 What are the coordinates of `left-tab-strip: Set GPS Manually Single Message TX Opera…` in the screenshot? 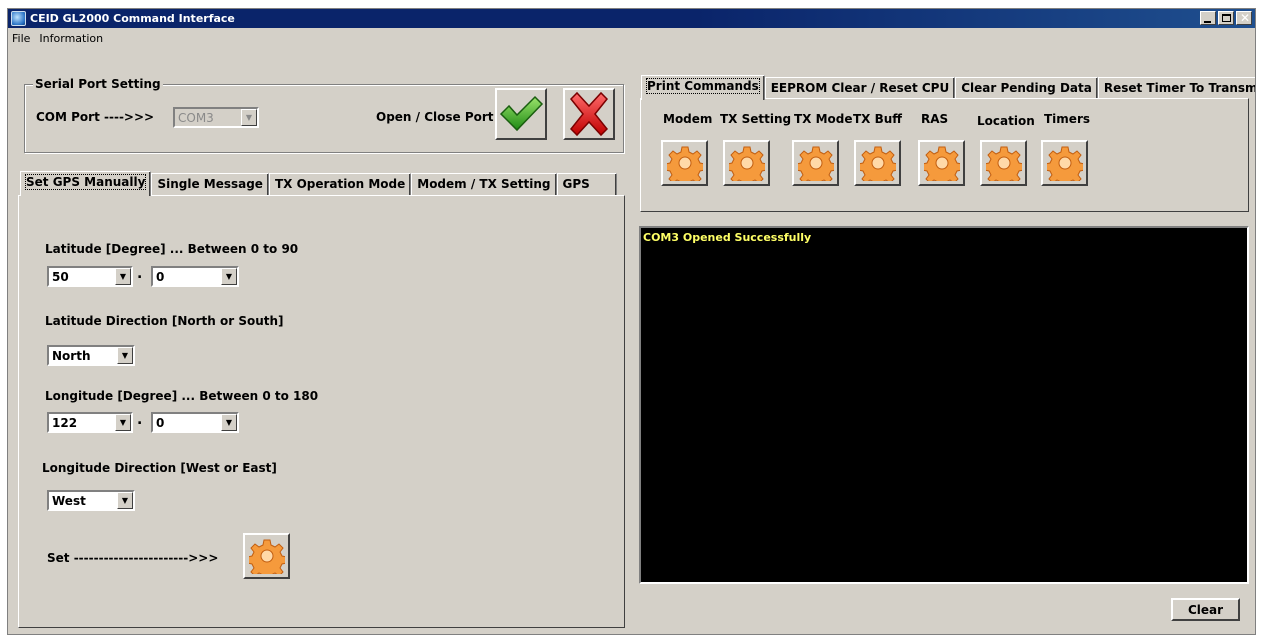 It's located at (318, 183).